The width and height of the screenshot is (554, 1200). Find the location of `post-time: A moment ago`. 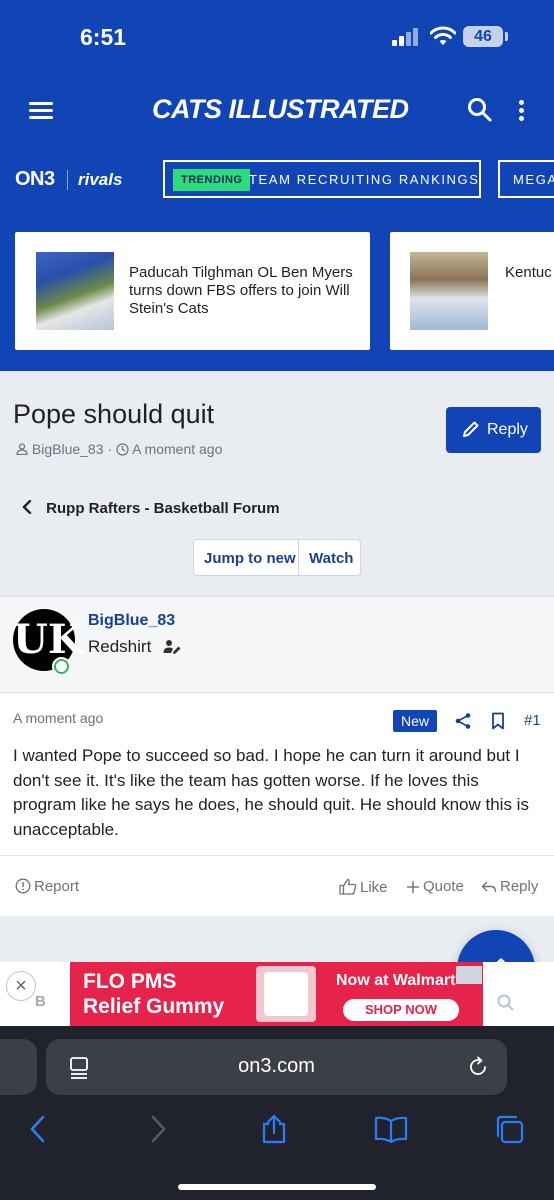

post-time: A moment ago is located at coordinates (58, 718).